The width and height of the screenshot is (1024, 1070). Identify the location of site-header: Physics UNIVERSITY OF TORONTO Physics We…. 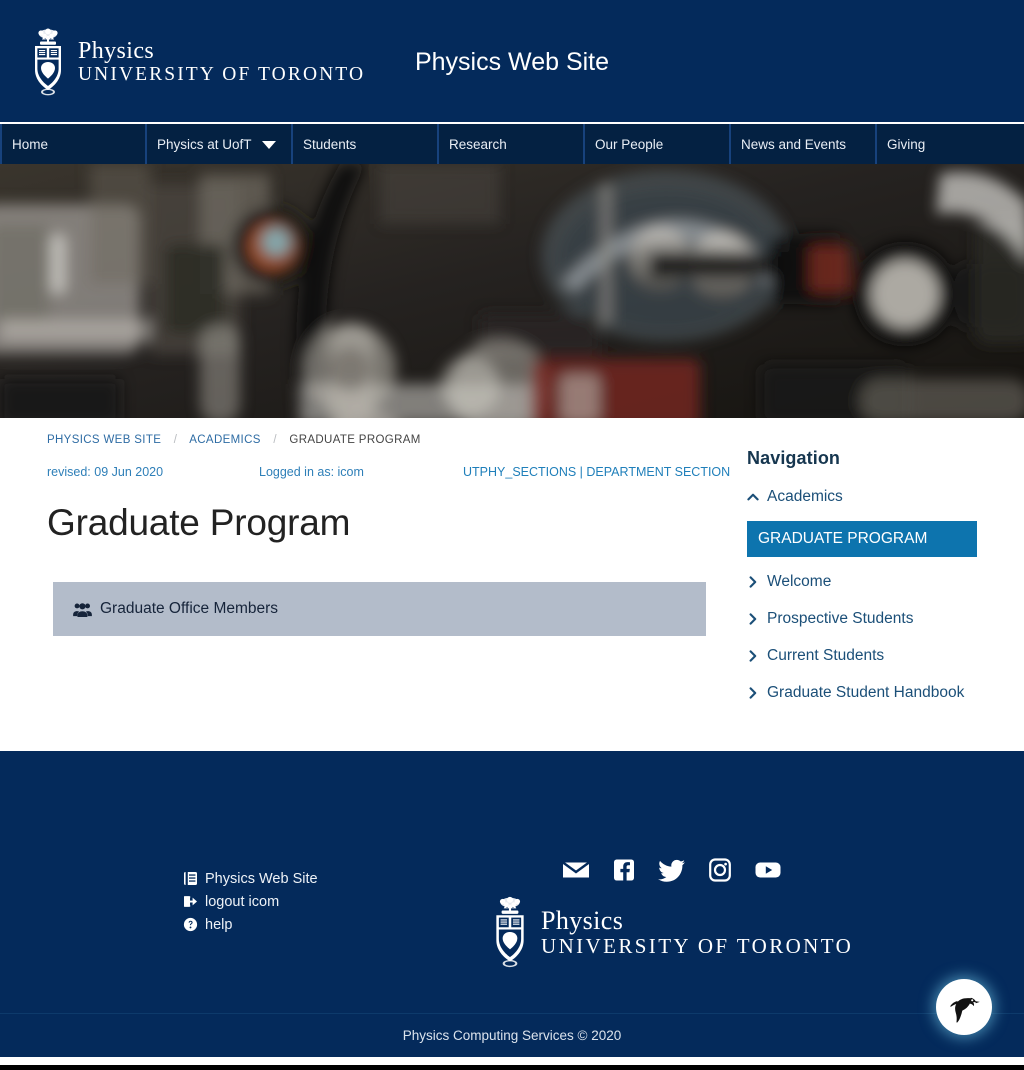
(512, 62).